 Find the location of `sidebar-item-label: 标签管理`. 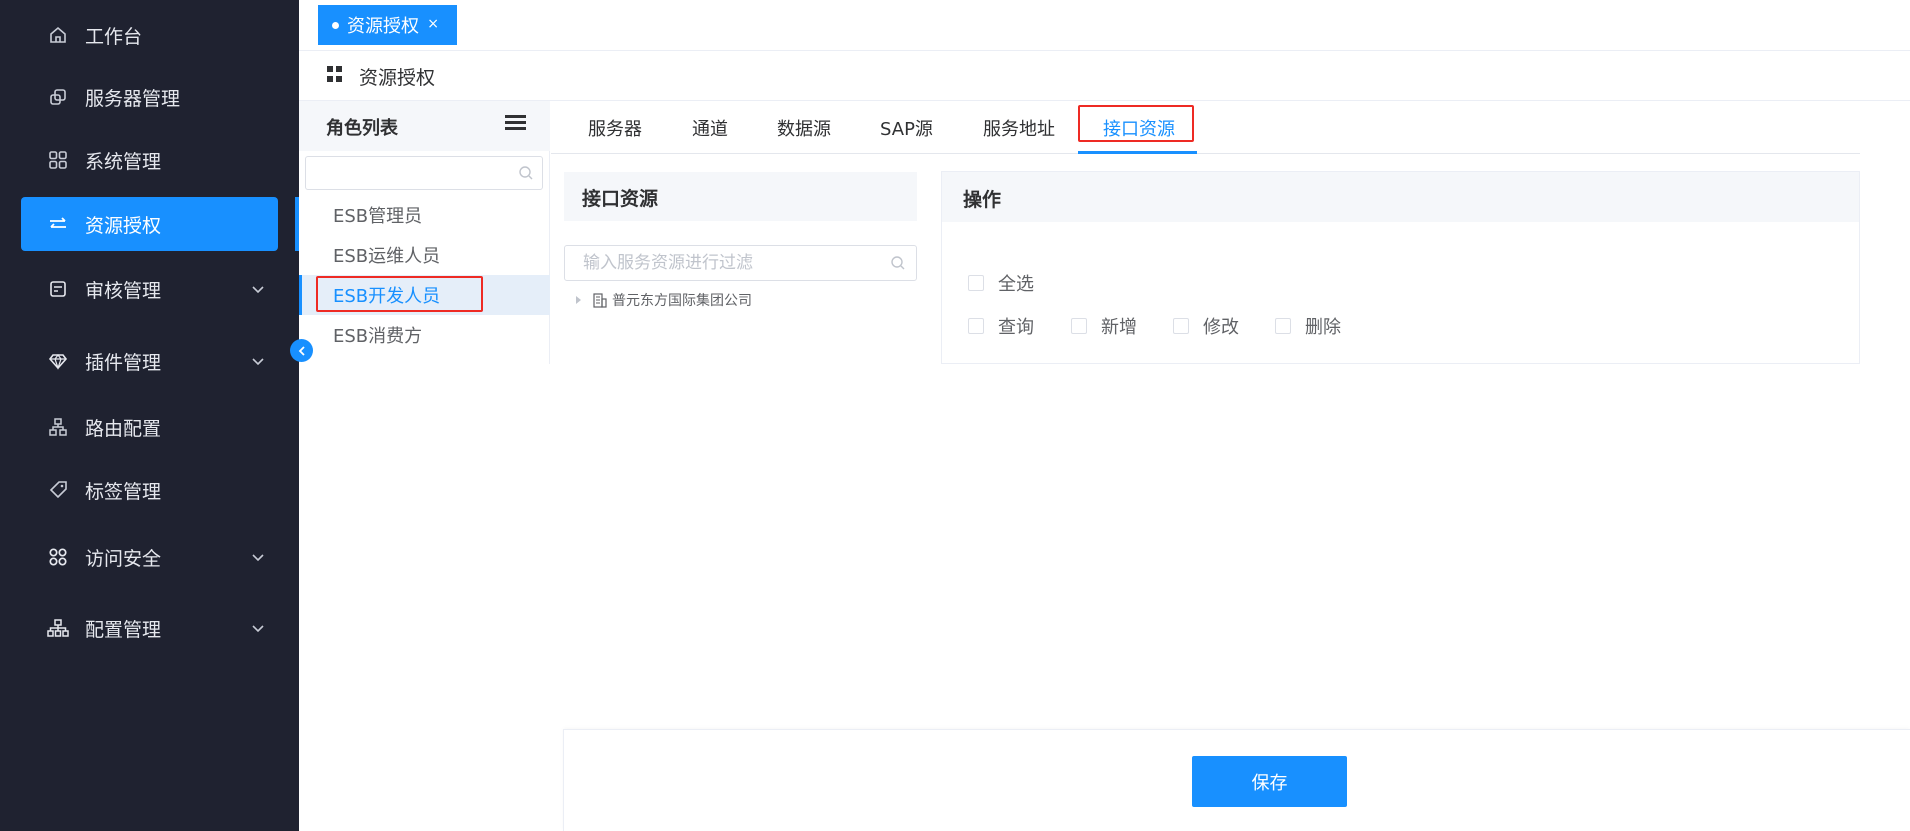

sidebar-item-label: 标签管理 is located at coordinates (123, 491).